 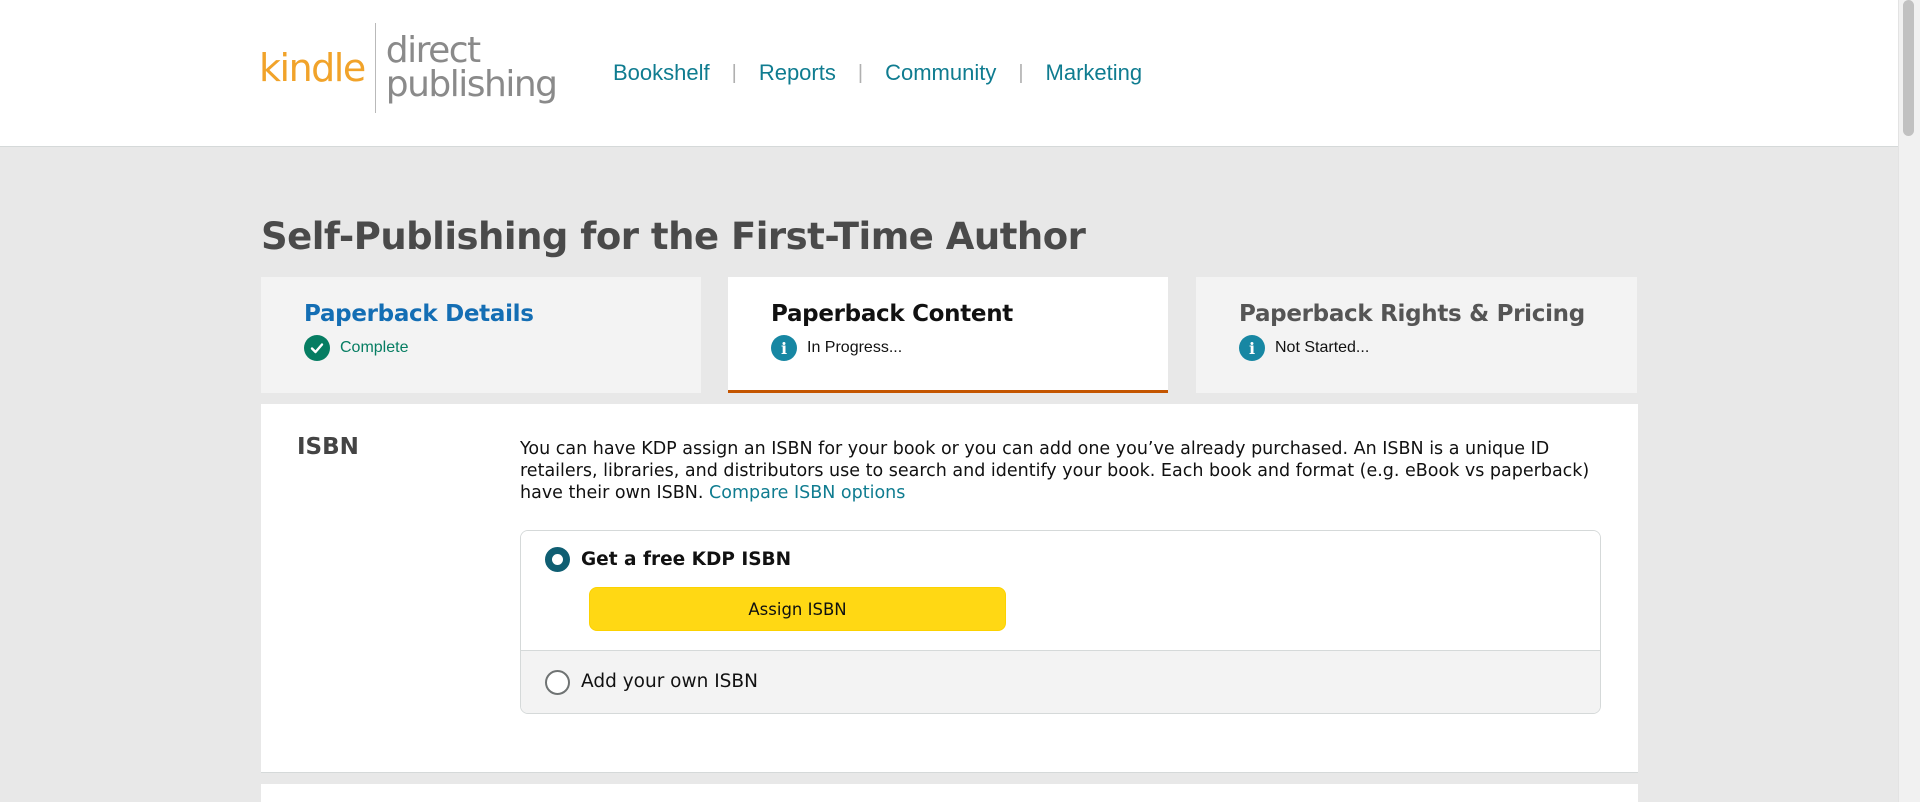 What do you see at coordinates (375, 68) in the screenshot?
I see `logo-divider` at bounding box center [375, 68].